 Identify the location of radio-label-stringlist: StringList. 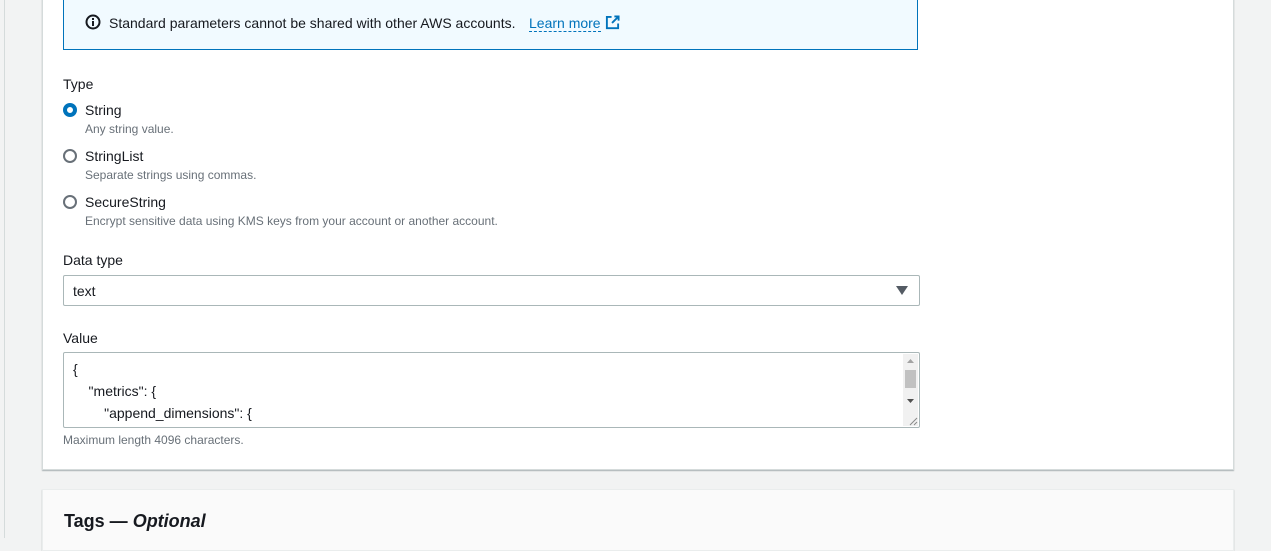
(114, 156).